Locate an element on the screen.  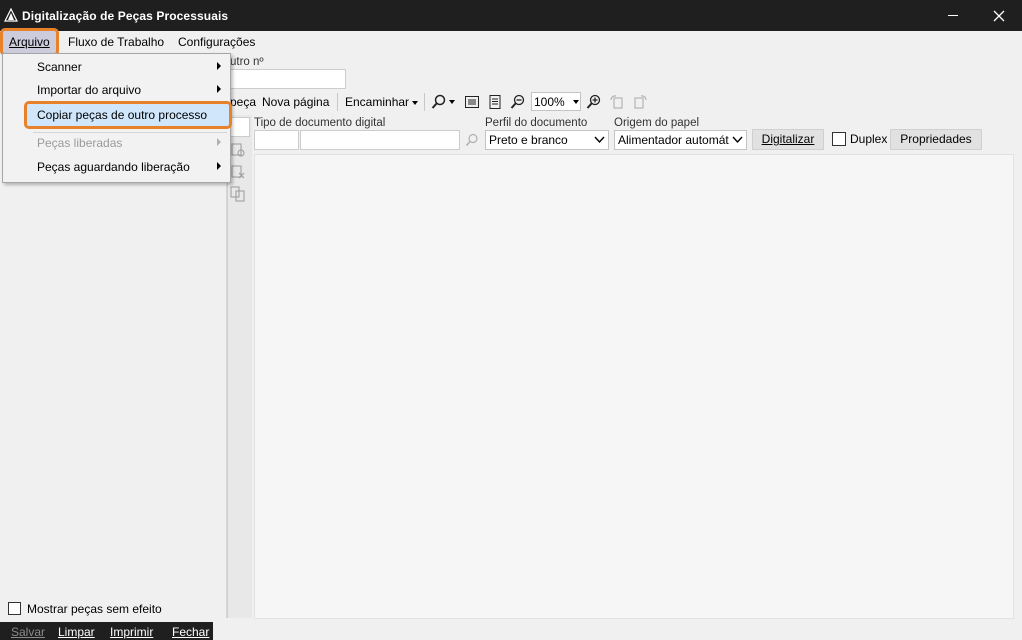
rotate-left-icon is located at coordinates (617, 102).